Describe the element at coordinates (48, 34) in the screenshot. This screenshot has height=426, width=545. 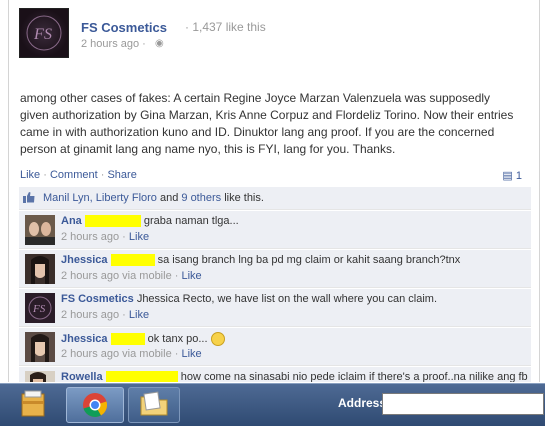
I see `svg-text: S` at that location.